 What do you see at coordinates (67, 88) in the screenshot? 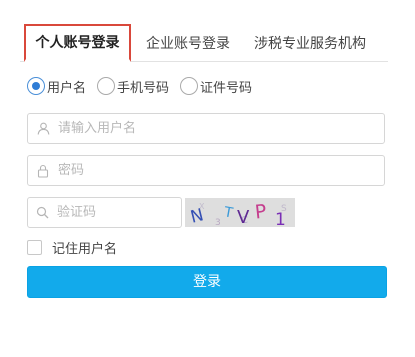
I see `radio-username-label: 用户名` at bounding box center [67, 88].